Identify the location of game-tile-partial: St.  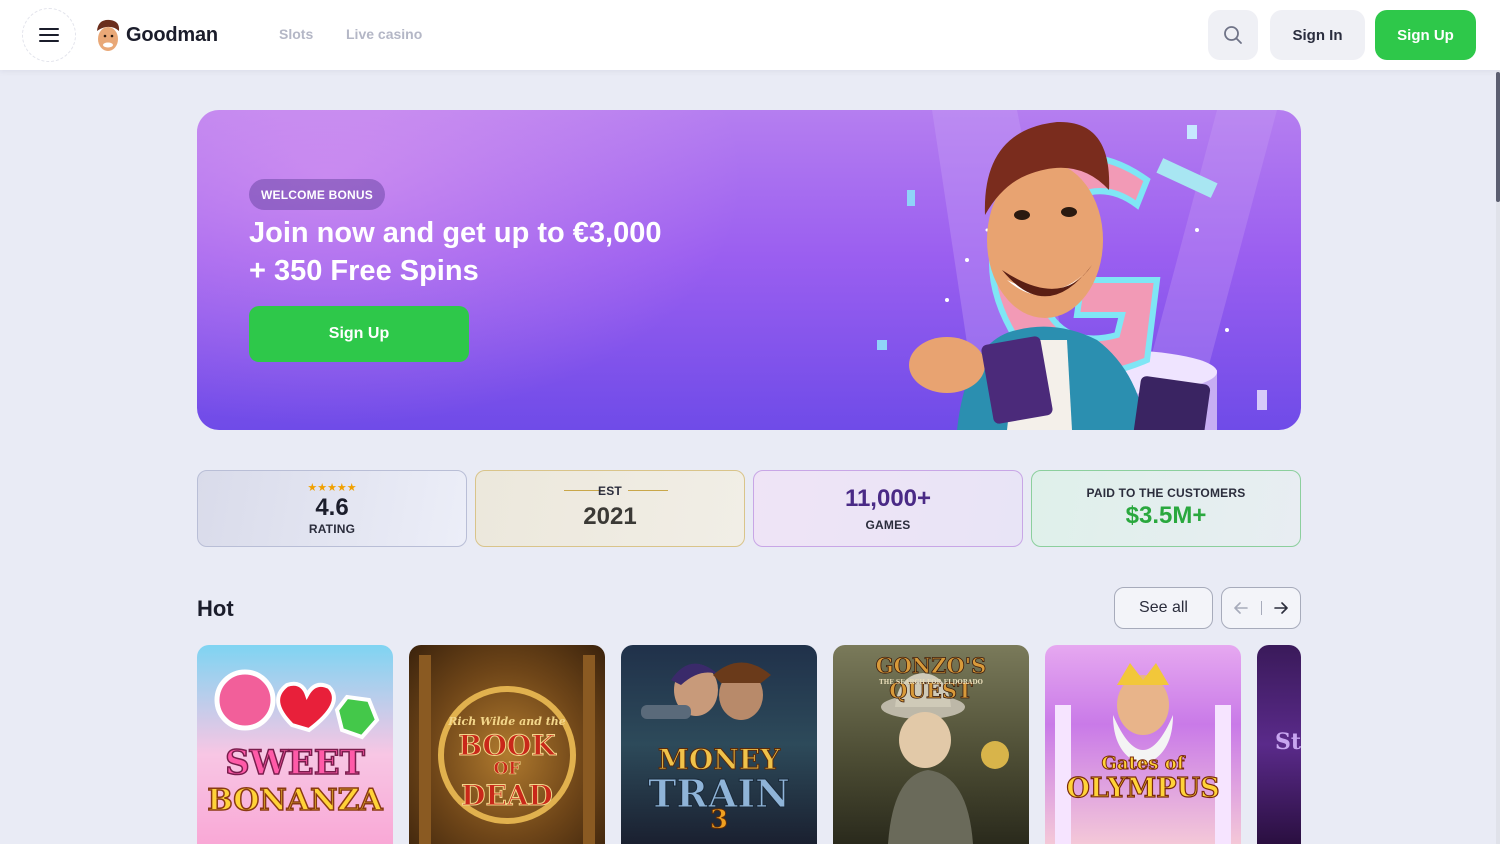
(1279, 744).